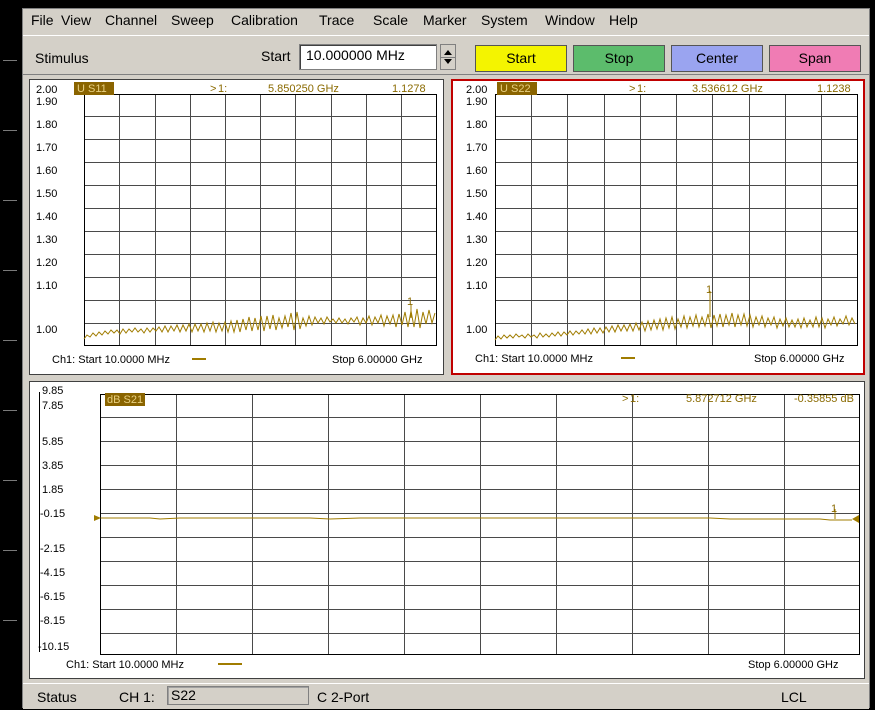 The width and height of the screenshot is (875, 710). Describe the element at coordinates (676, 220) in the screenshot. I see `s22-grid` at that location.